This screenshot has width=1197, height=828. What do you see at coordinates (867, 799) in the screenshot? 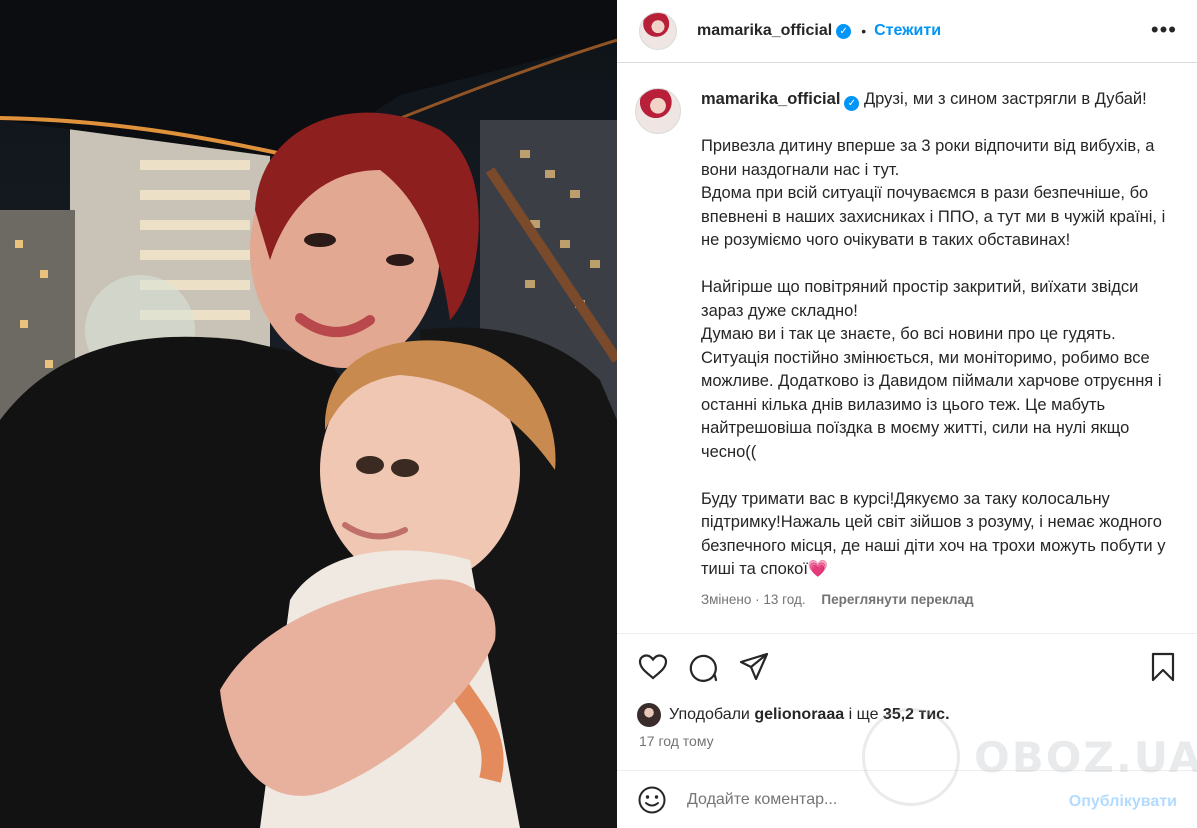
I see `comment-input` at bounding box center [867, 799].